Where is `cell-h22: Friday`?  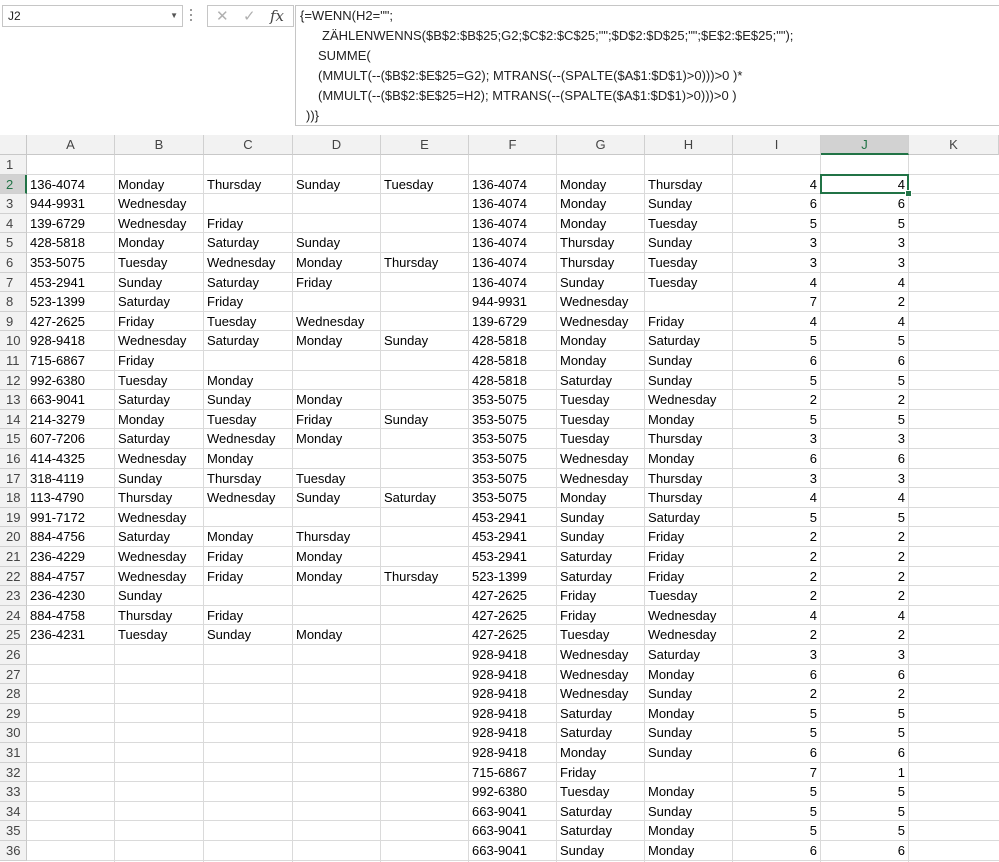
cell-h22: Friday is located at coordinates (666, 577).